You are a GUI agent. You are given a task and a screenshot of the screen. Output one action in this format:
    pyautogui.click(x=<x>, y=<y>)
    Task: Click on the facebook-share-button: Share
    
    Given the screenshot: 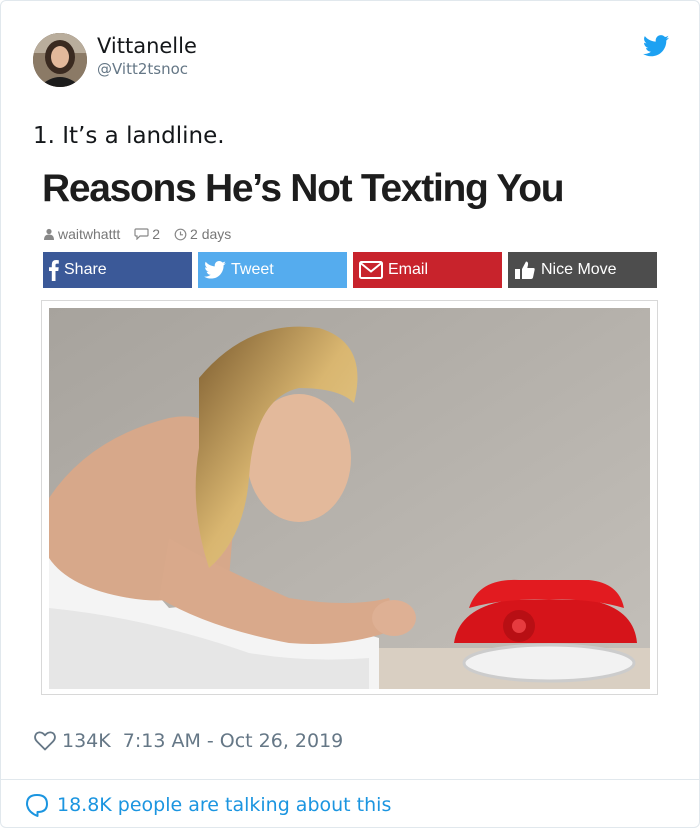 What is the action you would take?
    pyautogui.click(x=117, y=270)
    